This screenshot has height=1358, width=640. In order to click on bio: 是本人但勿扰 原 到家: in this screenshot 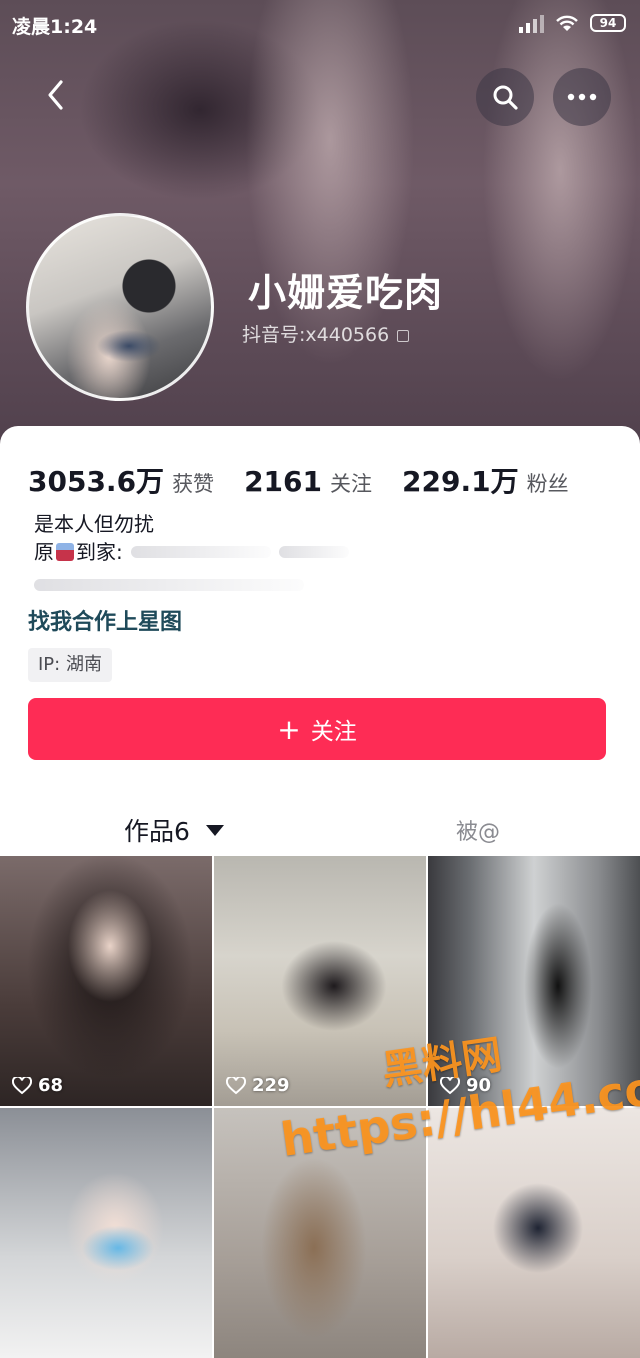, I will do `click(191, 554)`.